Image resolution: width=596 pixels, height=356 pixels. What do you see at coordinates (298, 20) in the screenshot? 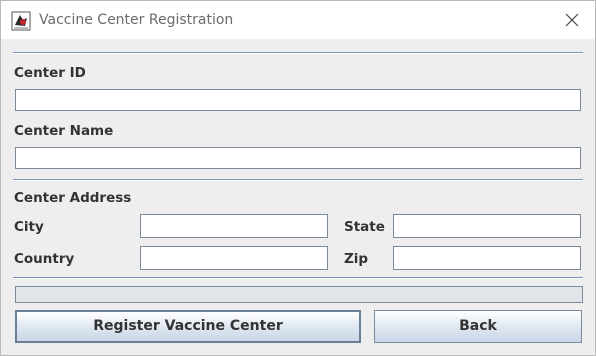
I see `title-bar: Vaccine Center Registration` at bounding box center [298, 20].